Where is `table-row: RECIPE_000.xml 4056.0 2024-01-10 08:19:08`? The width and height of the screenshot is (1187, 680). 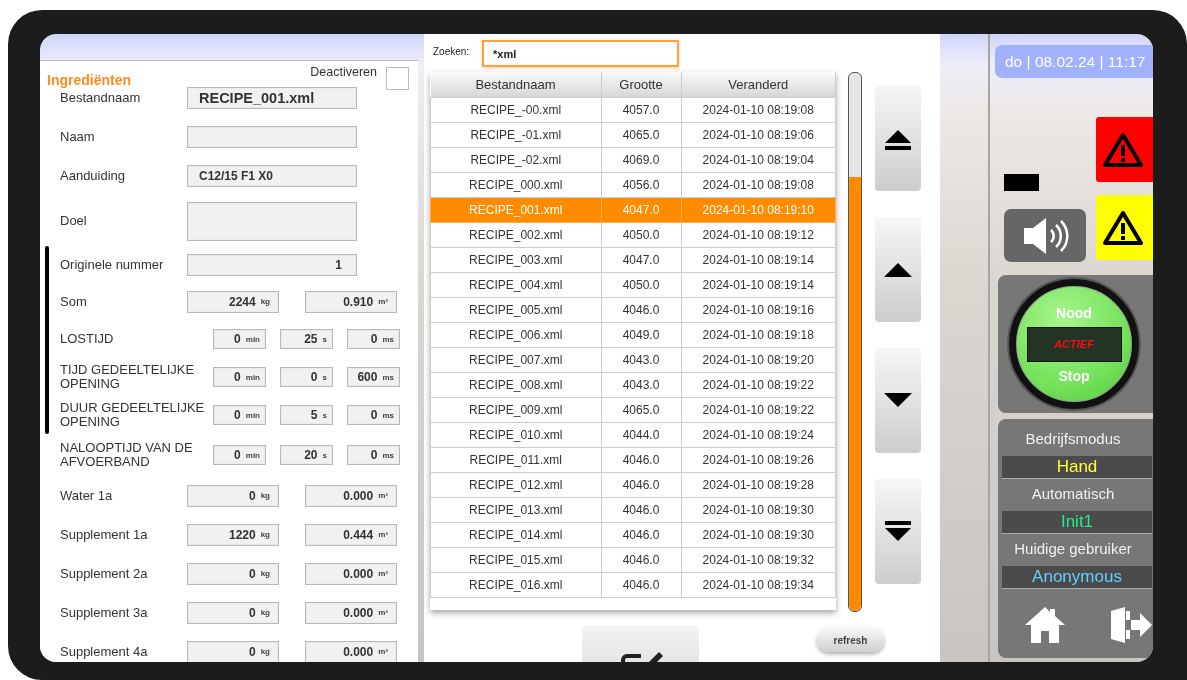
table-row: RECIPE_000.xml 4056.0 2024-01-10 08:19:08 is located at coordinates (633, 185).